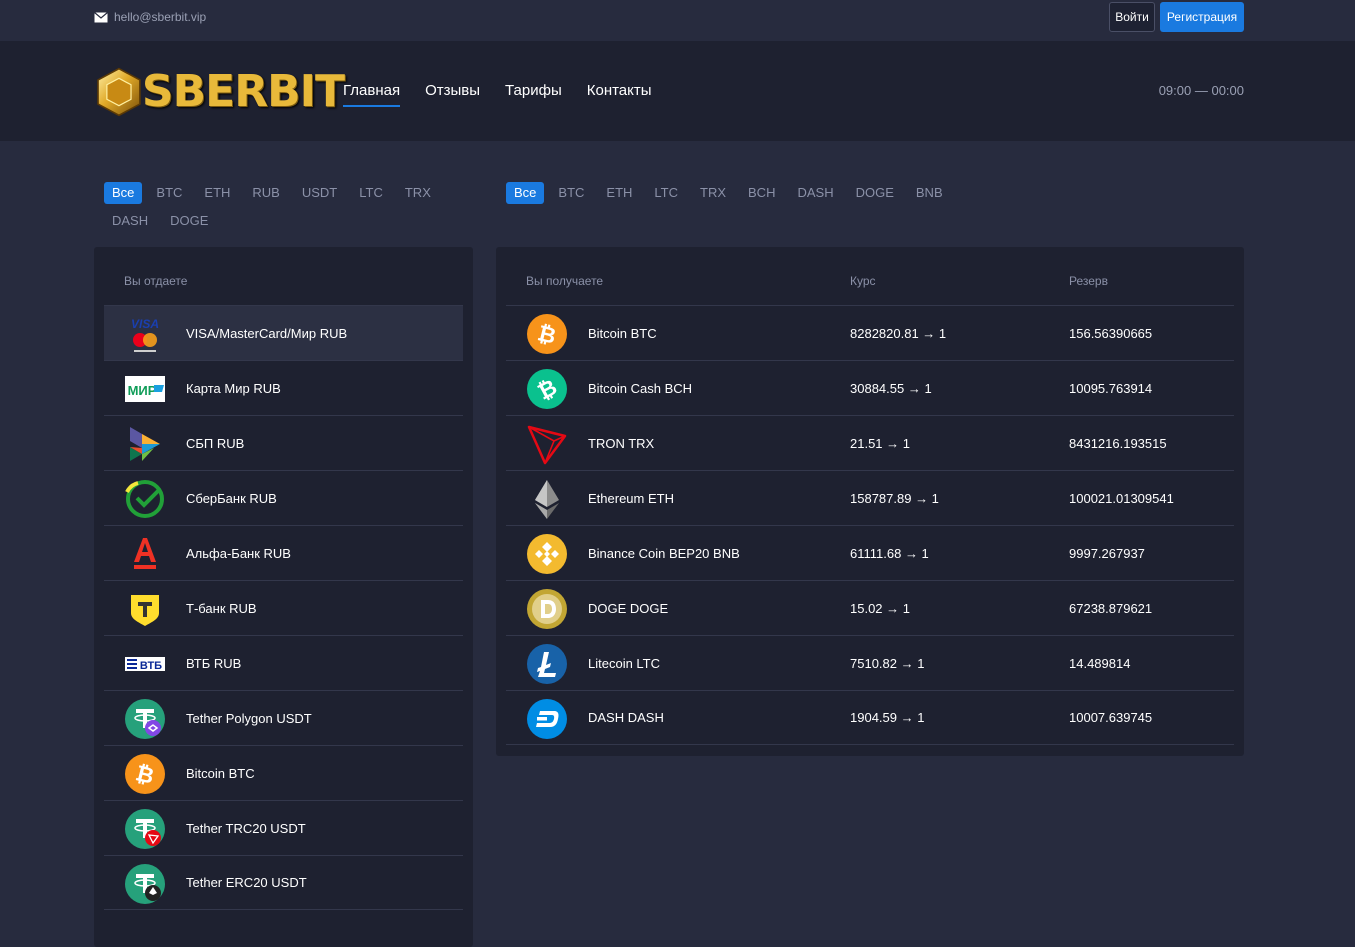  What do you see at coordinates (1132, 17) in the screenshot?
I see `login-button: Войти` at bounding box center [1132, 17].